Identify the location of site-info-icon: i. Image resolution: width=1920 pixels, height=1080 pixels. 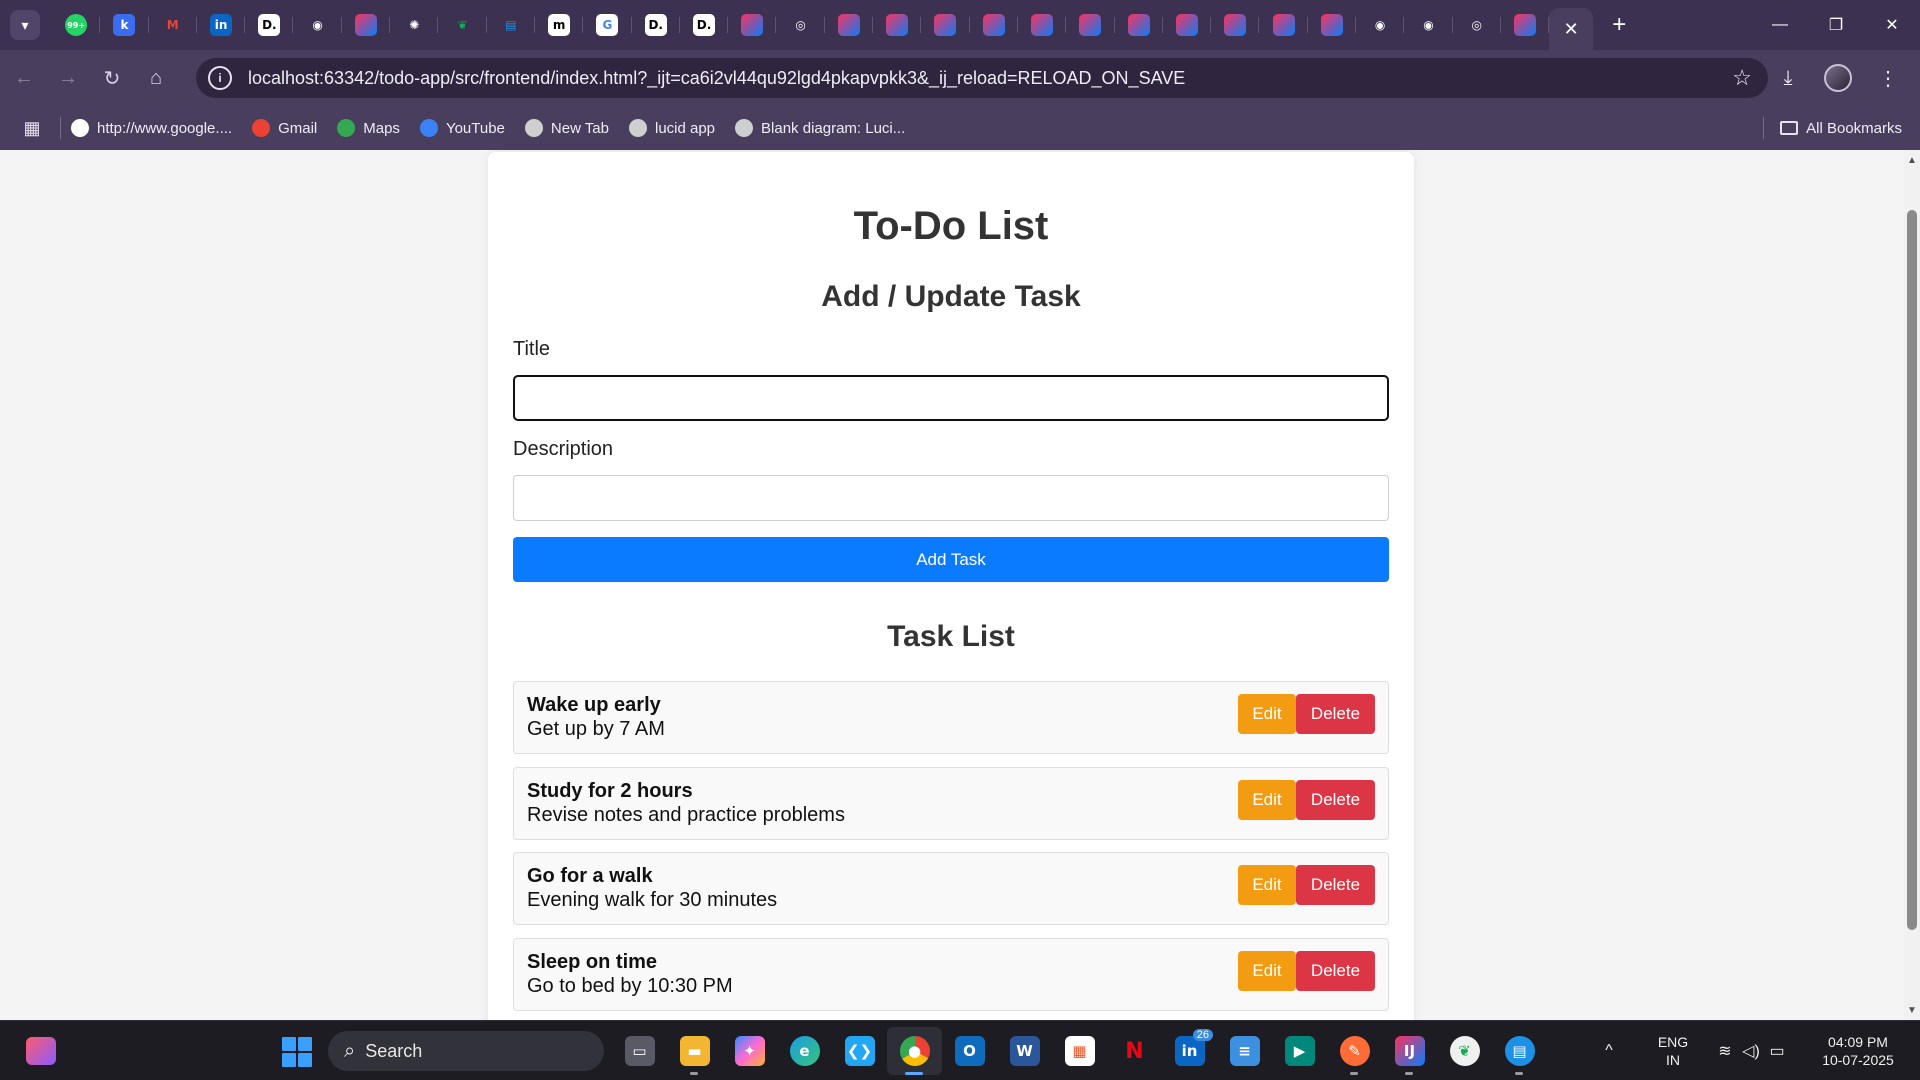
(220, 78).